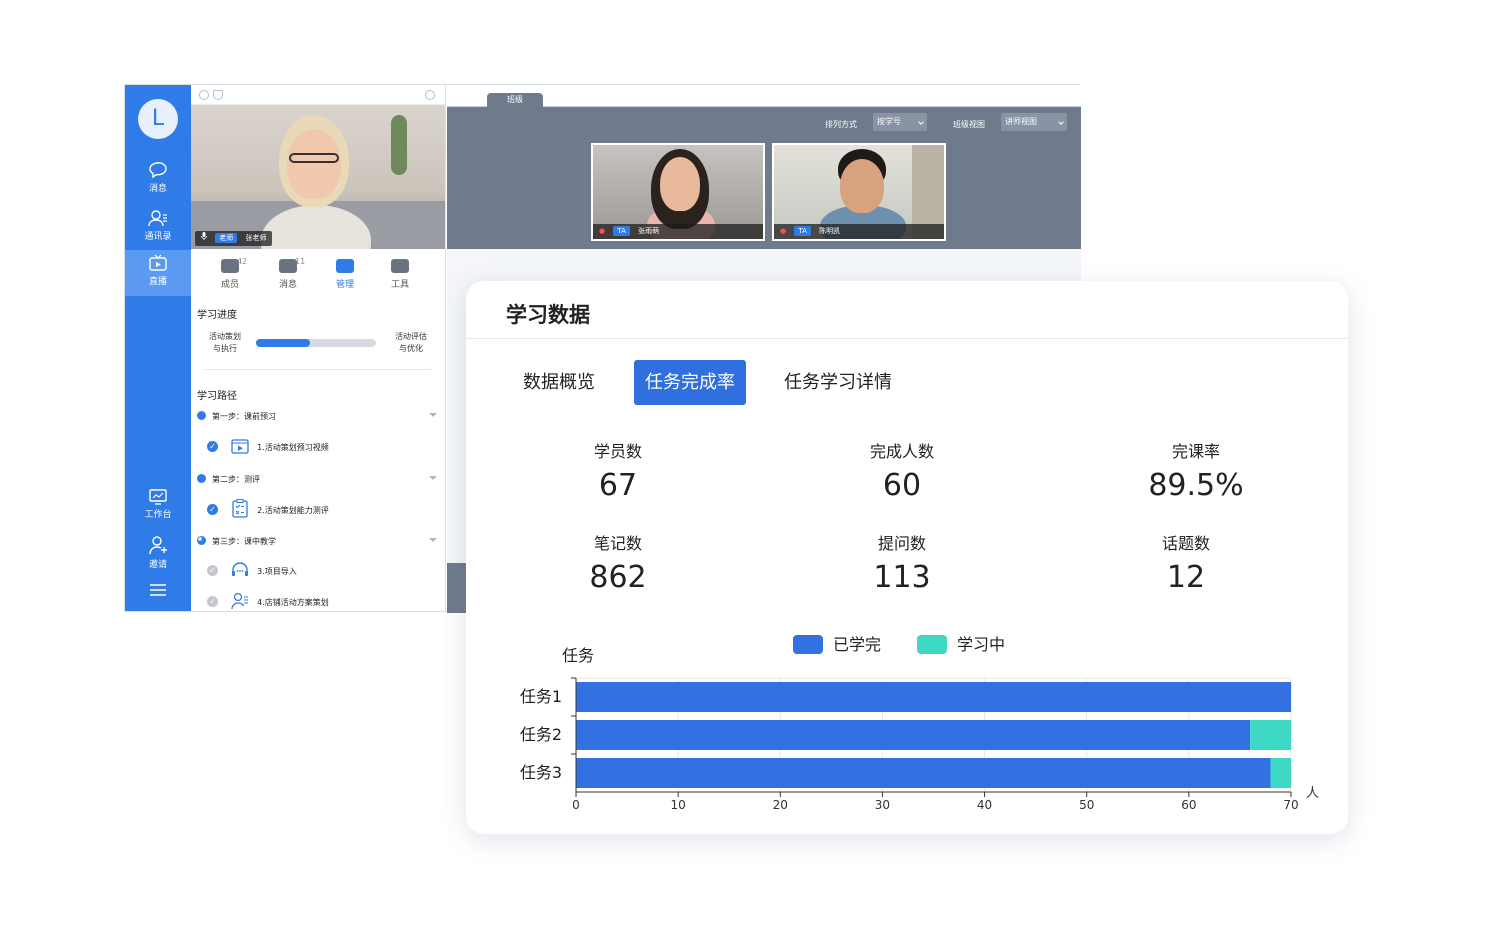 This screenshot has height=944, width=1501. I want to click on step-label: 第二步：测评, so click(236, 479).